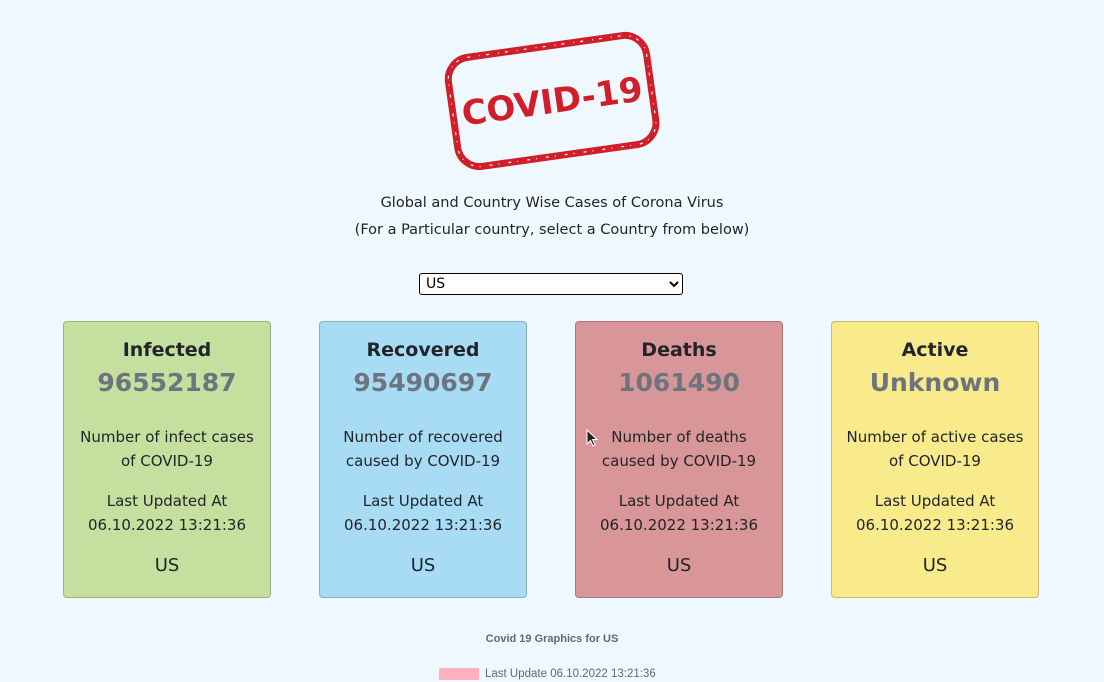  What do you see at coordinates (423, 382) in the screenshot?
I see `card-value: 95490697` at bounding box center [423, 382].